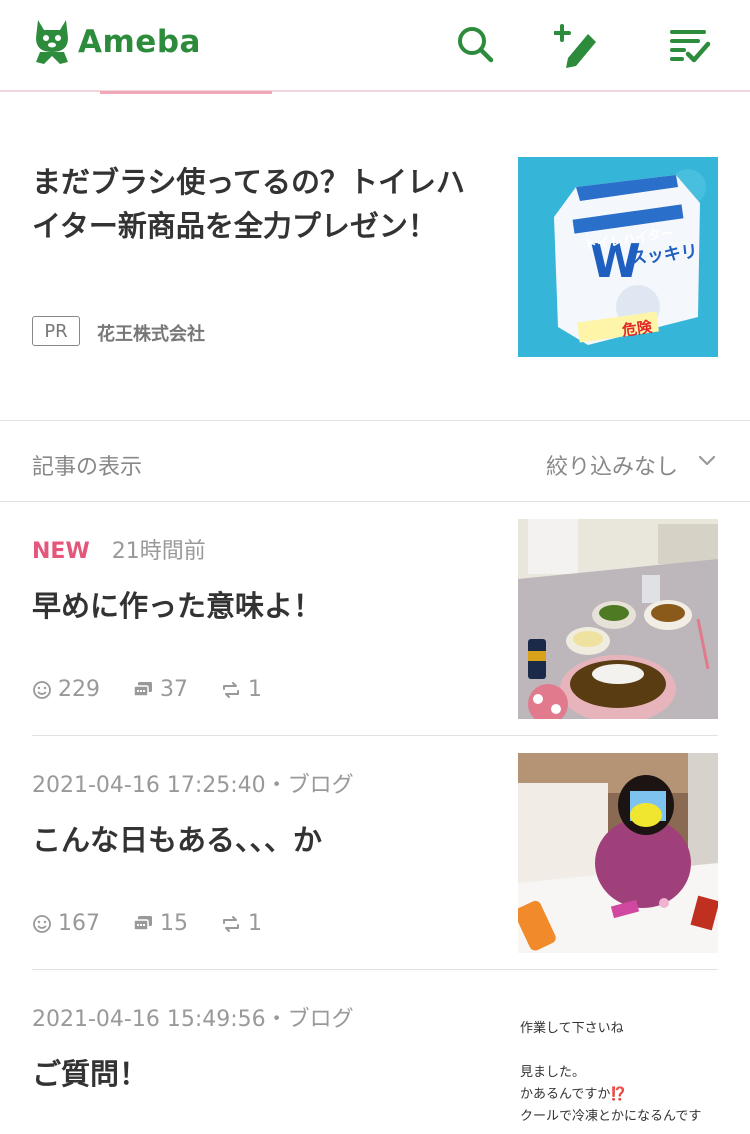 Image resolution: width=750 pixels, height=1134 pixels. I want to click on article-thumbnail-text: 作業して下さいね 見ました。 かあるんですか⁉️ クールで冷凍とかになるんです, so click(625, 1073).